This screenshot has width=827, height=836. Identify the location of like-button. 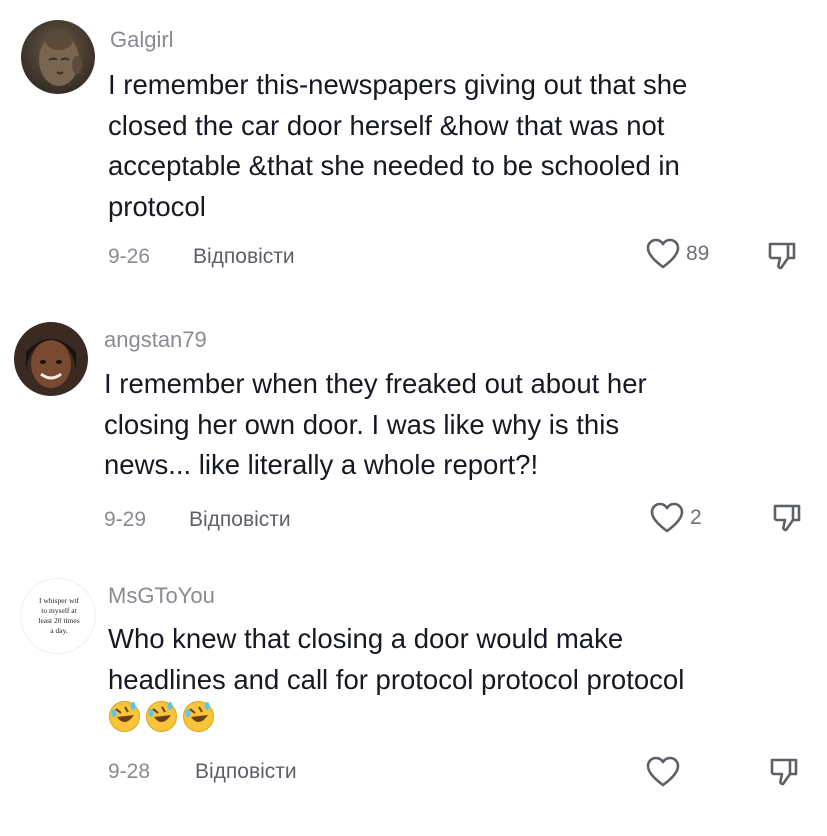
(666, 772).